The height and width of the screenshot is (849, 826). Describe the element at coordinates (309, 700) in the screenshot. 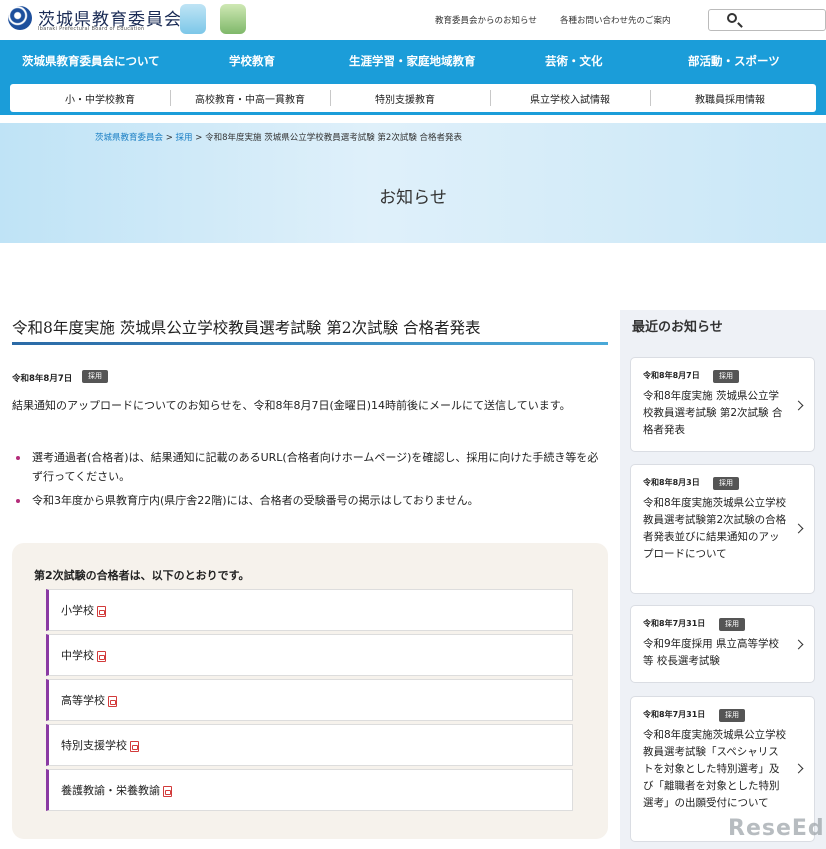

I see `result-link-high-school: 高等学校` at that location.